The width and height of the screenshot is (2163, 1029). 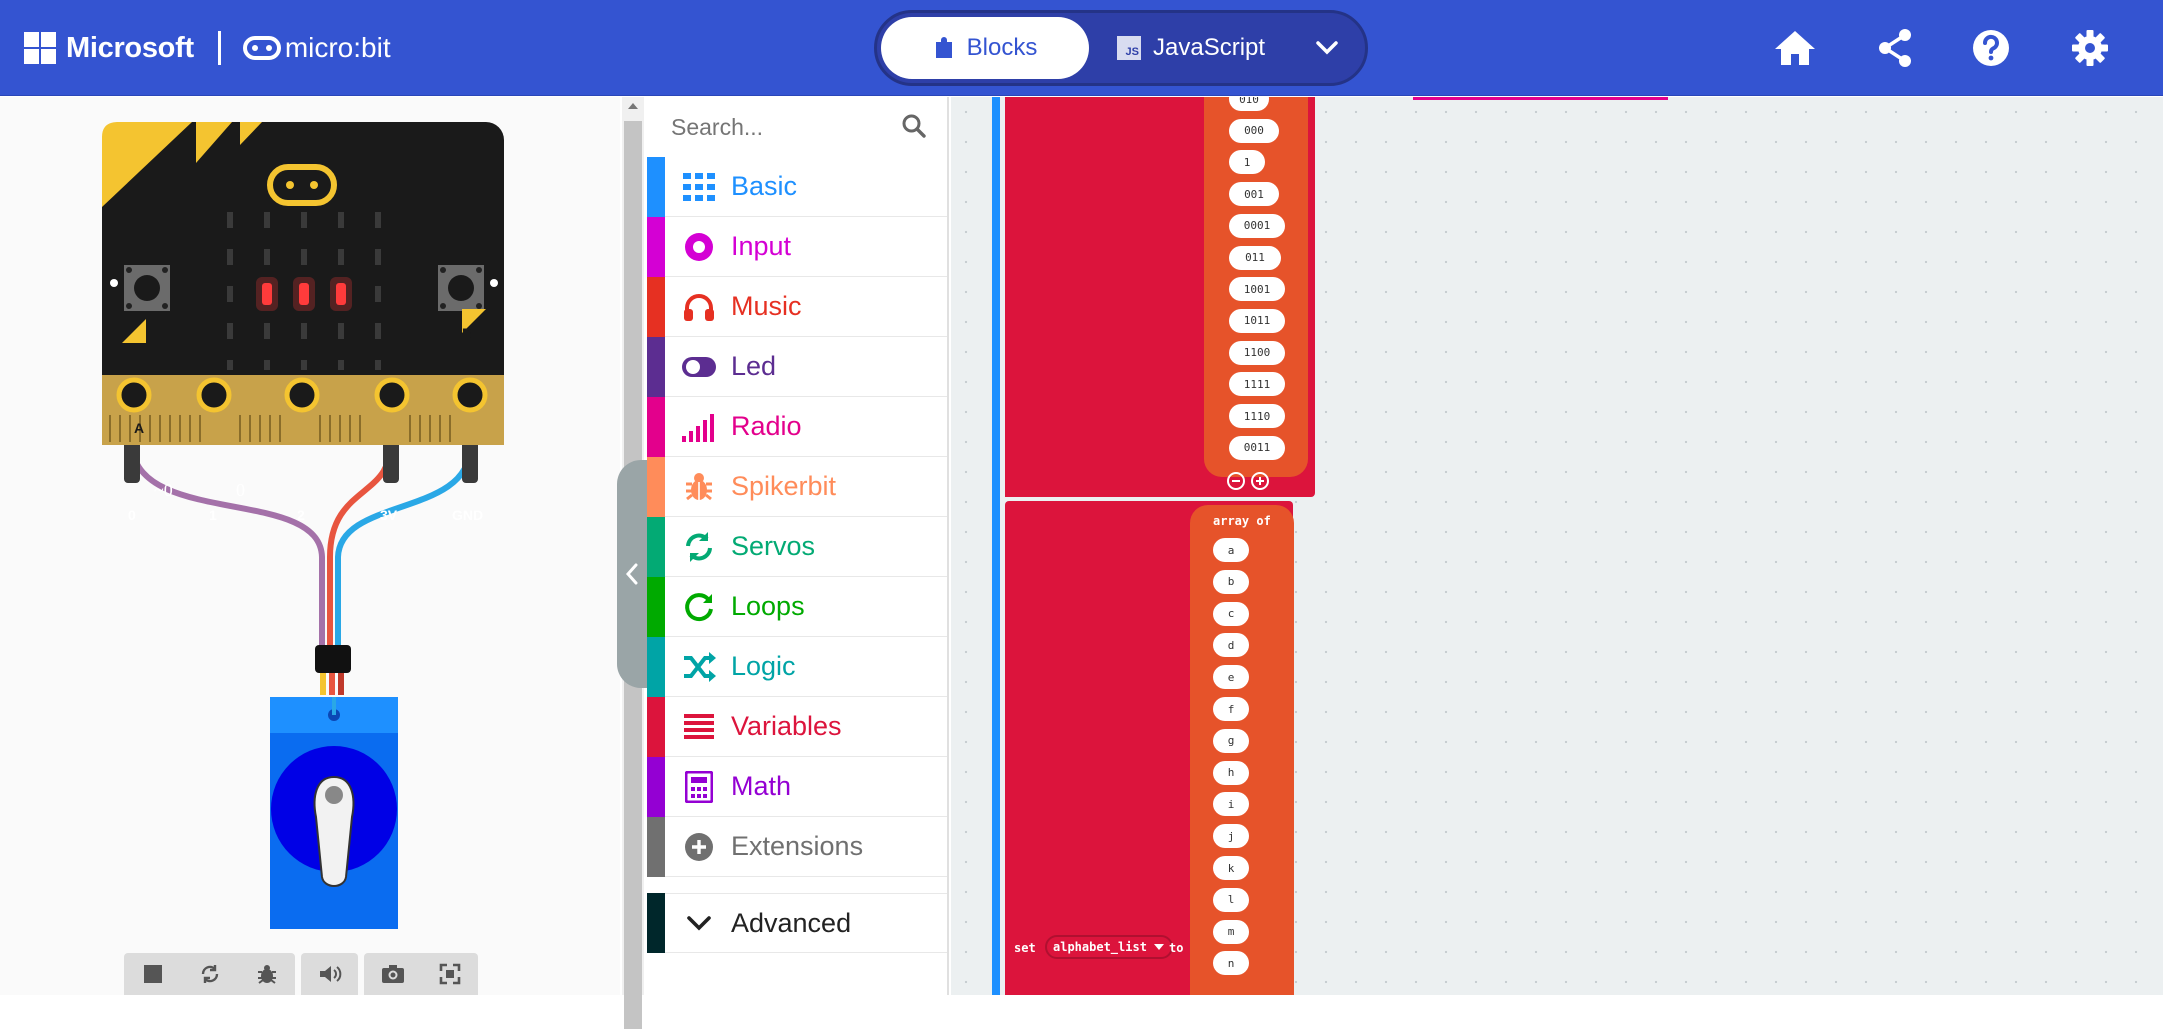 What do you see at coordinates (1231, 709) in the screenshot?
I see `letter-value-pill: f` at bounding box center [1231, 709].